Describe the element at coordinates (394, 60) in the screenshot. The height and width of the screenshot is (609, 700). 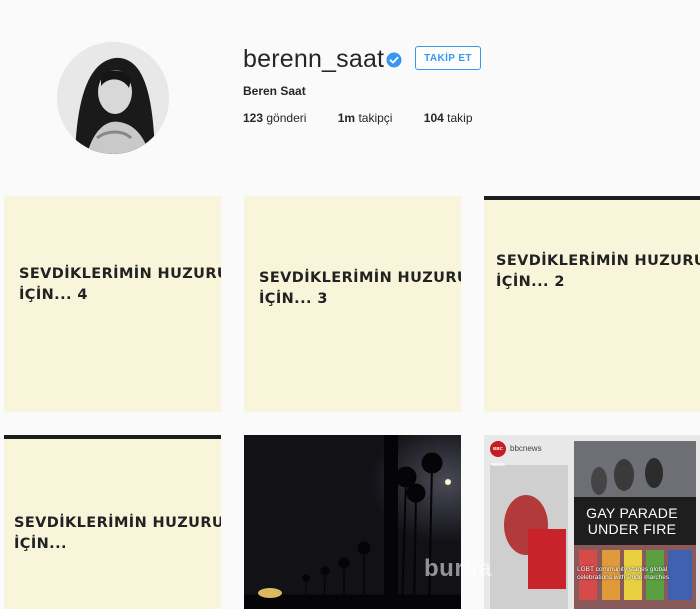
I see `verified-badge-icon` at that location.